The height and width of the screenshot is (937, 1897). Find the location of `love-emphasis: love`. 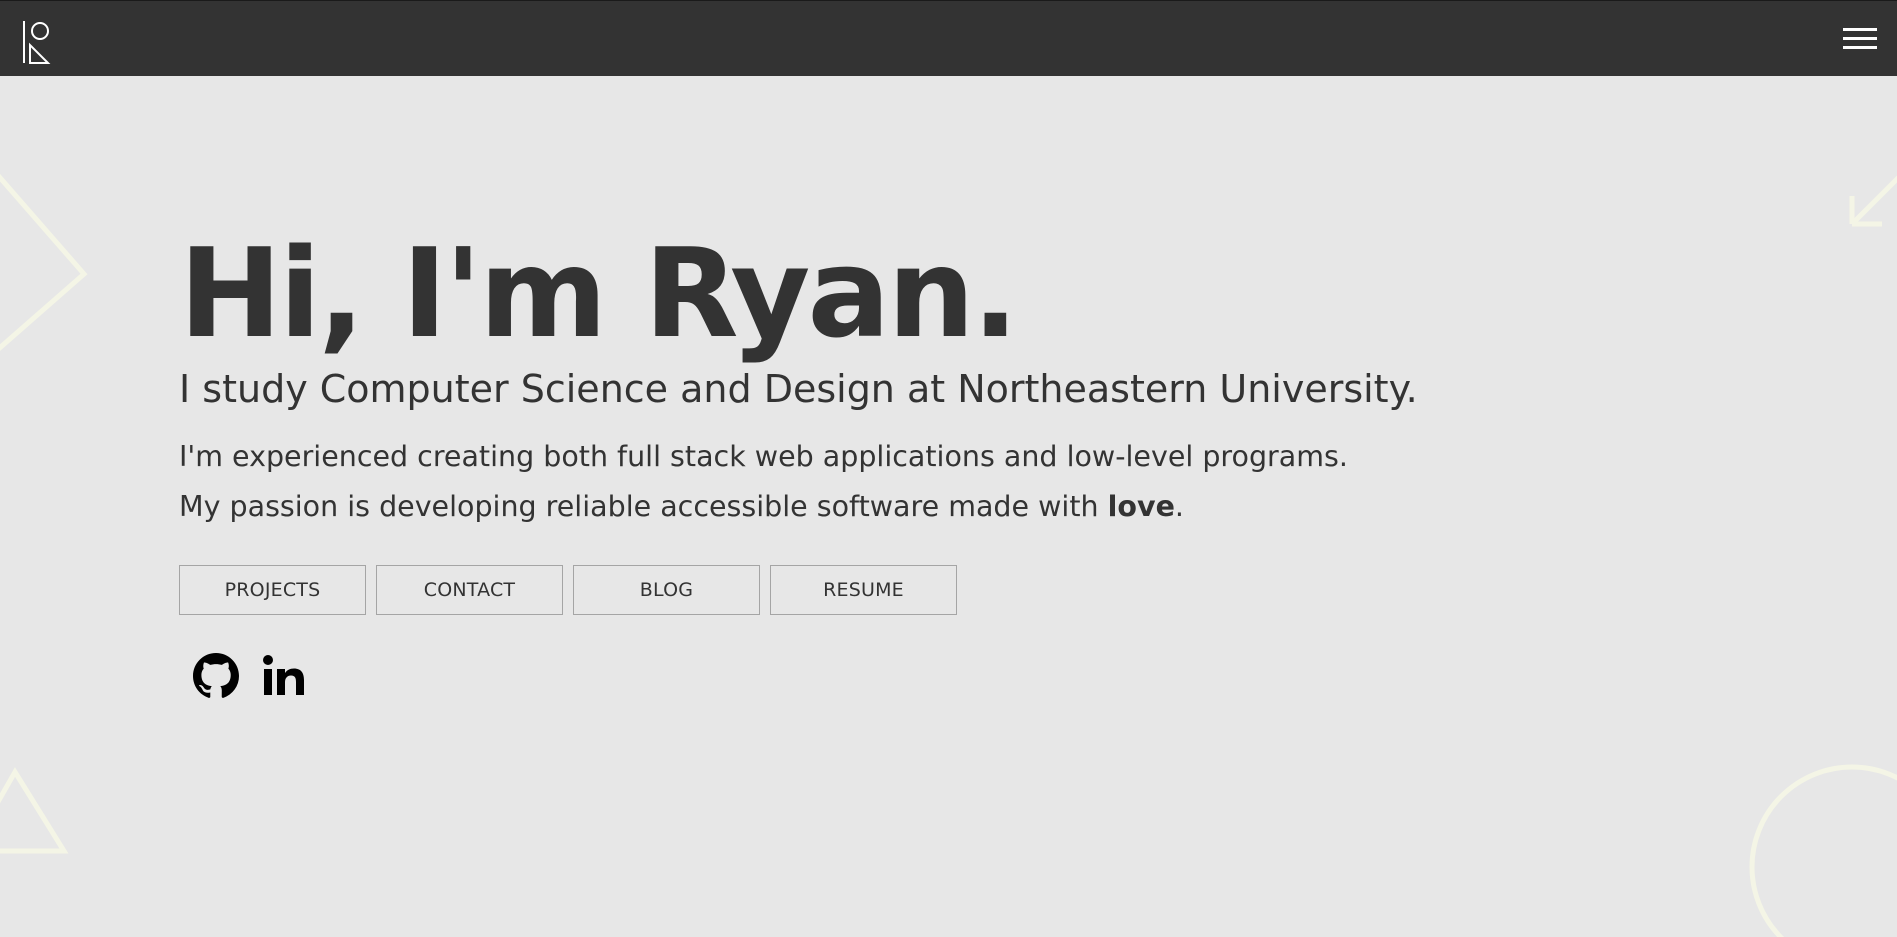

love-emphasis: love is located at coordinates (1141, 506).